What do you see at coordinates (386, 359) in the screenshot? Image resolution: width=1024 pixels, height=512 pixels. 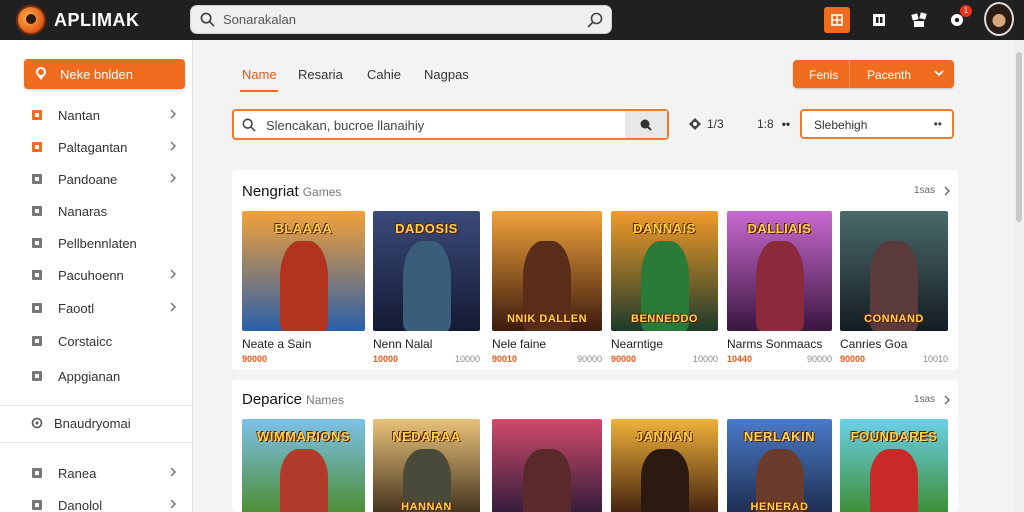 I see `game-rating: 10000` at bounding box center [386, 359].